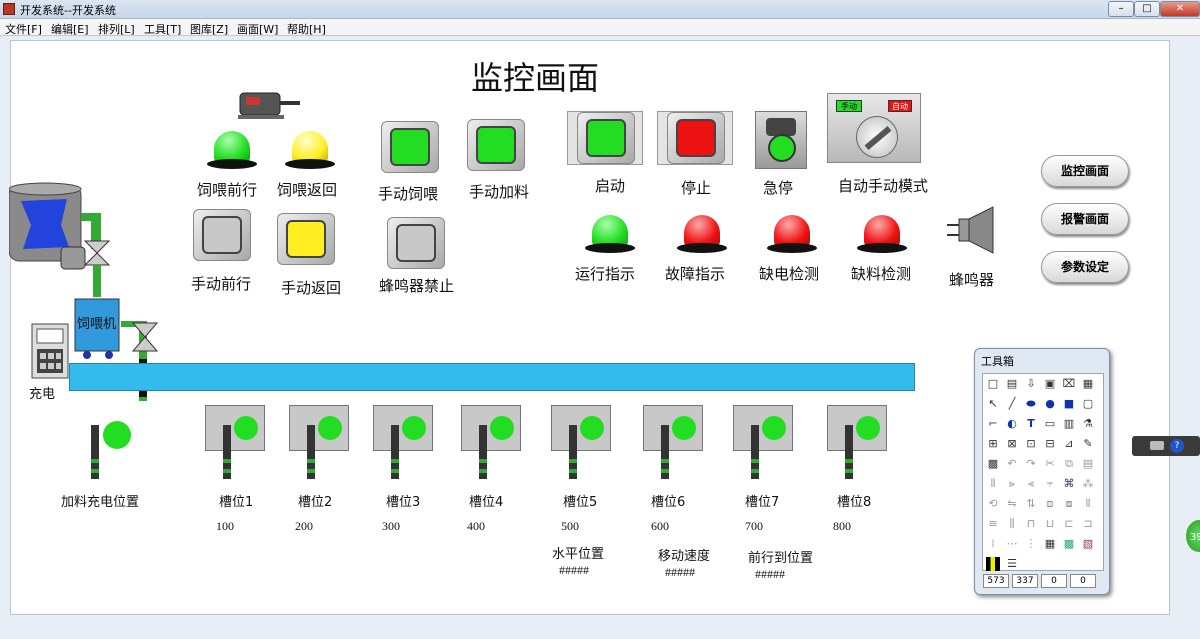  Describe the element at coordinates (1069, 524) in the screenshot. I see `space-v-icon: ⊏` at that location.